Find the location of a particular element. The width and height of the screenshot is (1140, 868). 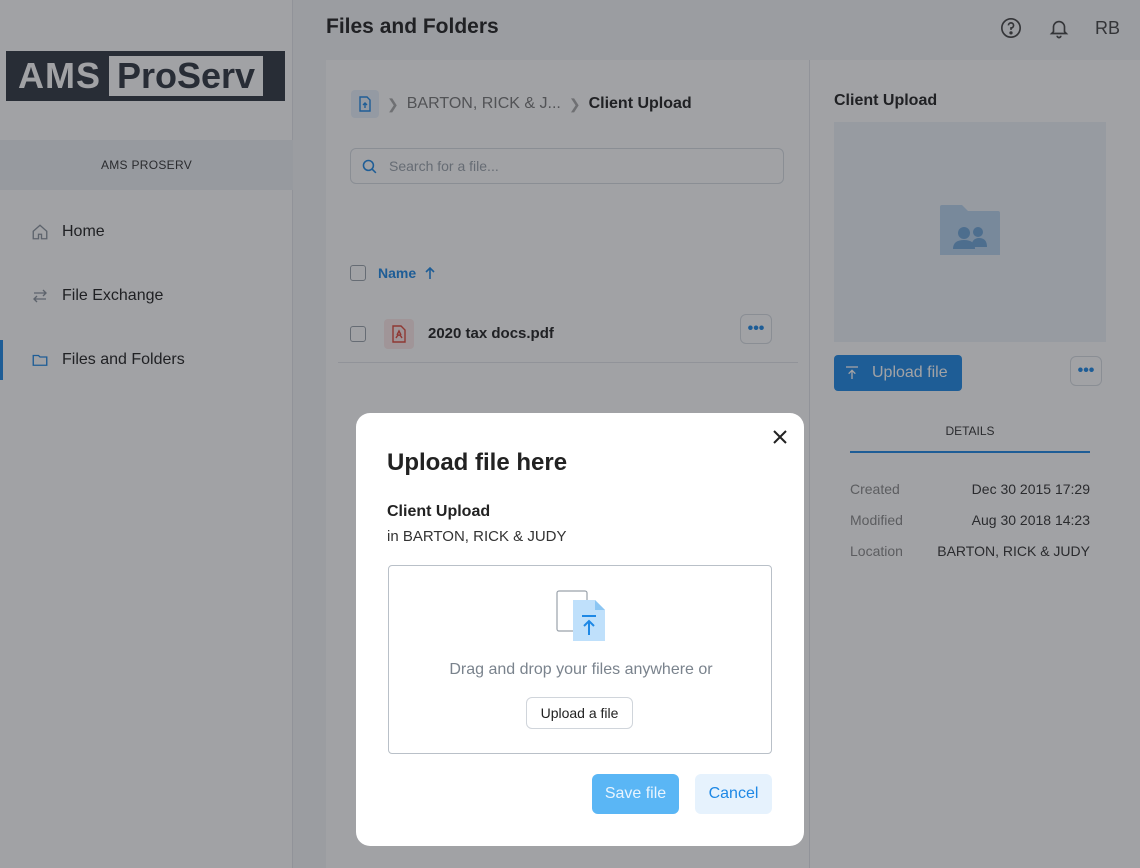

save-file-button: Save file is located at coordinates (635, 794).